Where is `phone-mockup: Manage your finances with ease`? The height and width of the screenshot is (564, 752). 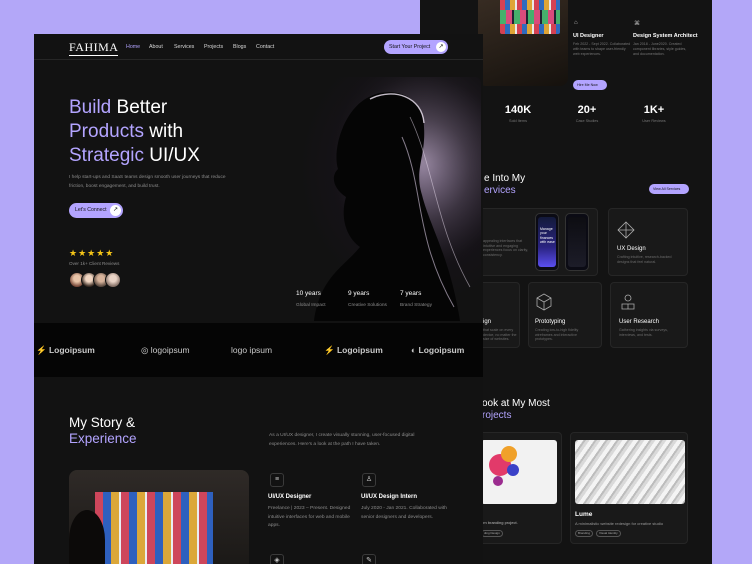
phone-mockup: Manage your finances with ease is located at coordinates (547, 242).